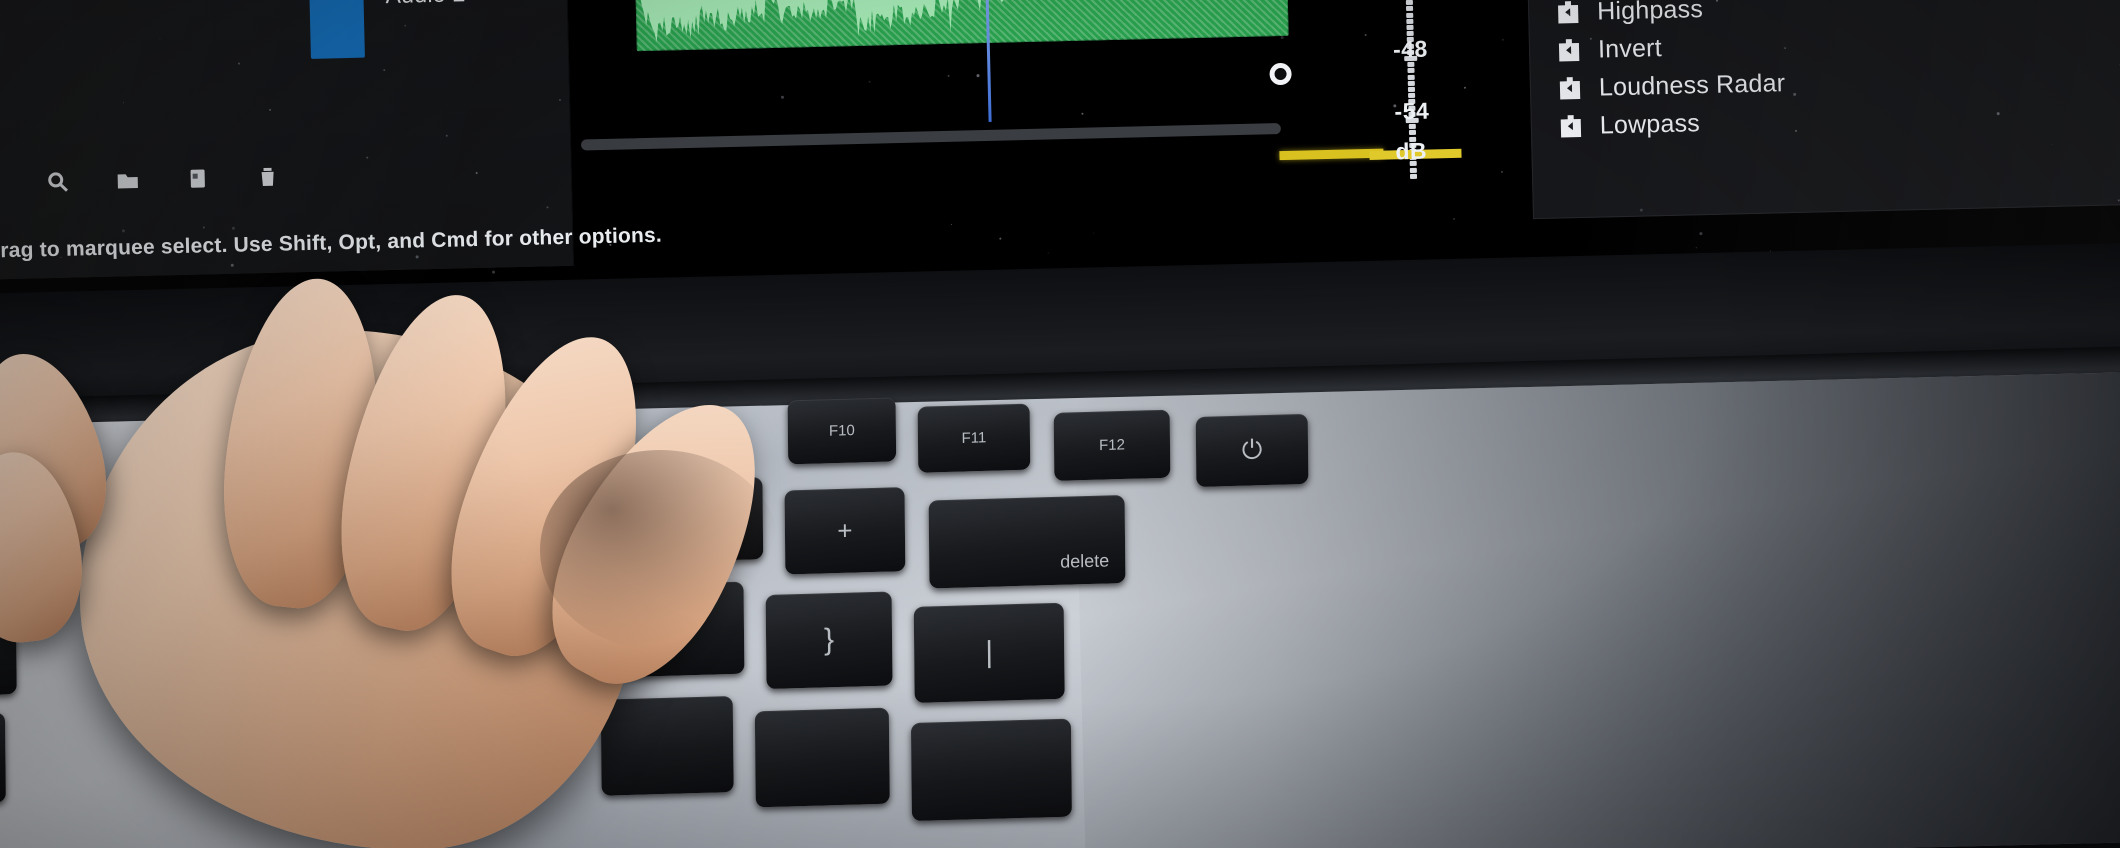 This screenshot has height=848, width=2120. Describe the element at coordinates (1331, 154) in the screenshot. I see `audio-level-meter-left` at that location.